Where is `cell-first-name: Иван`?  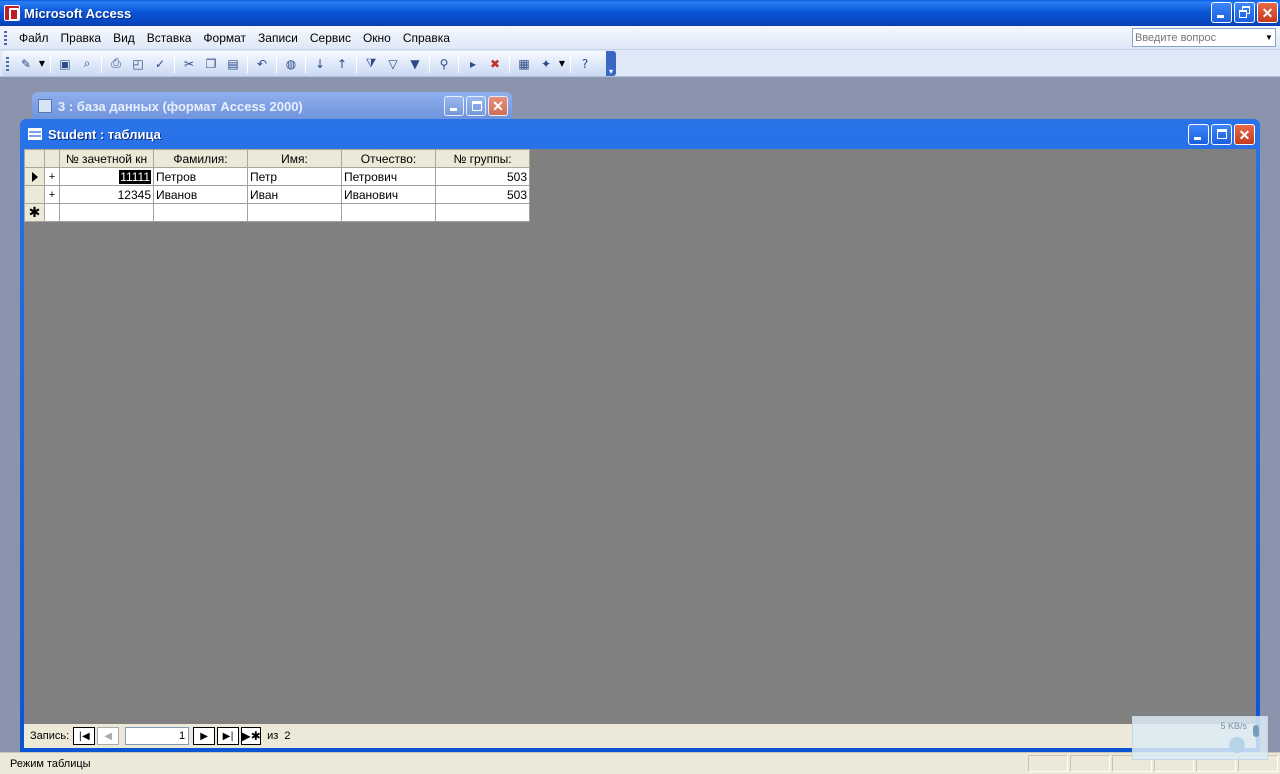
cell-first-name: Иван is located at coordinates (294, 194).